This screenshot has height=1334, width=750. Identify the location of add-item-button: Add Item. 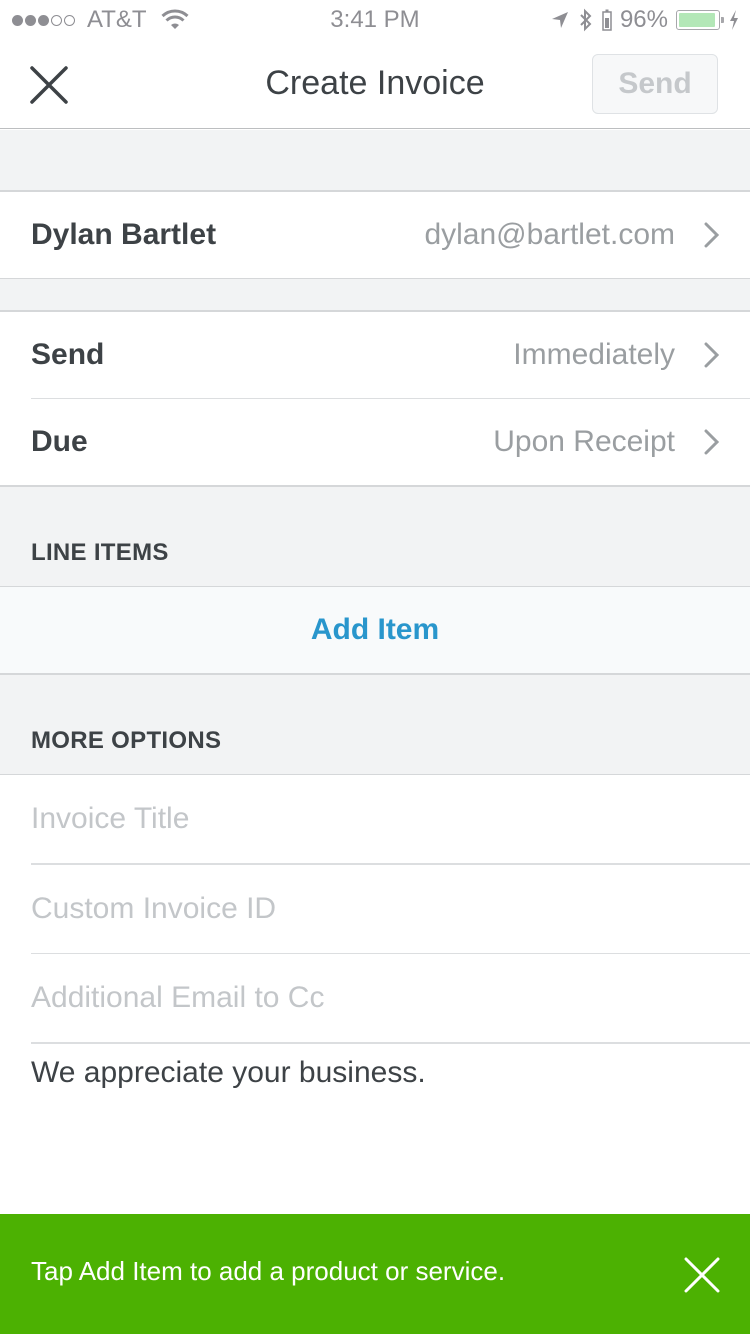
(375, 630).